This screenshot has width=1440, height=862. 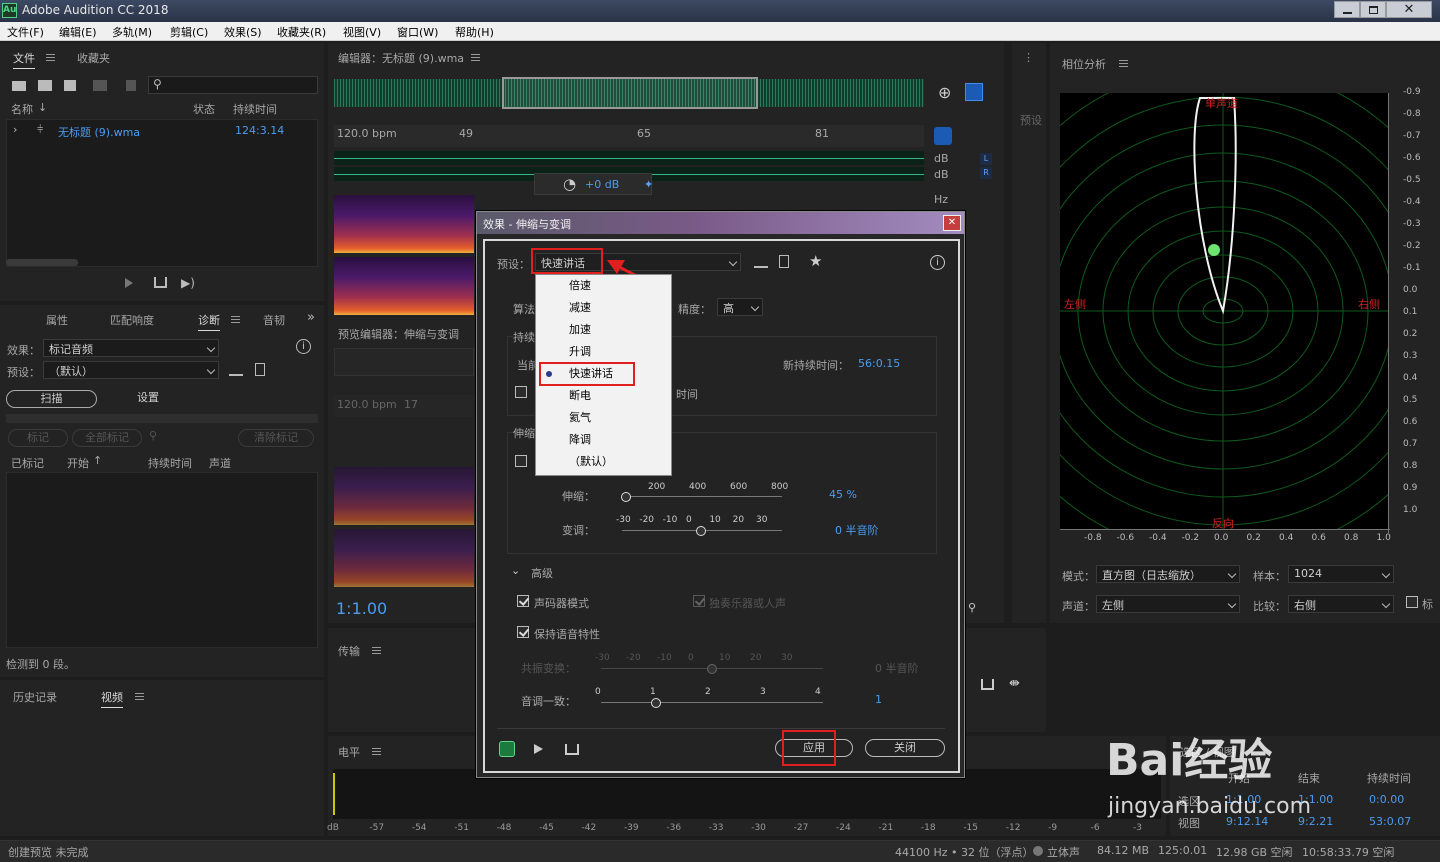 What do you see at coordinates (160, 282) in the screenshot?
I see `export-icon` at bounding box center [160, 282].